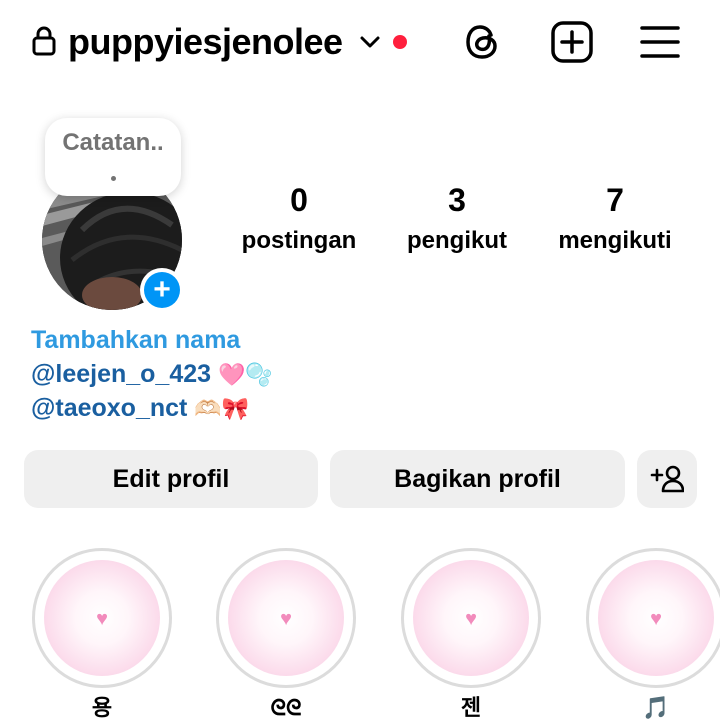  I want to click on stat-following-label: mengikuti, so click(615, 240).